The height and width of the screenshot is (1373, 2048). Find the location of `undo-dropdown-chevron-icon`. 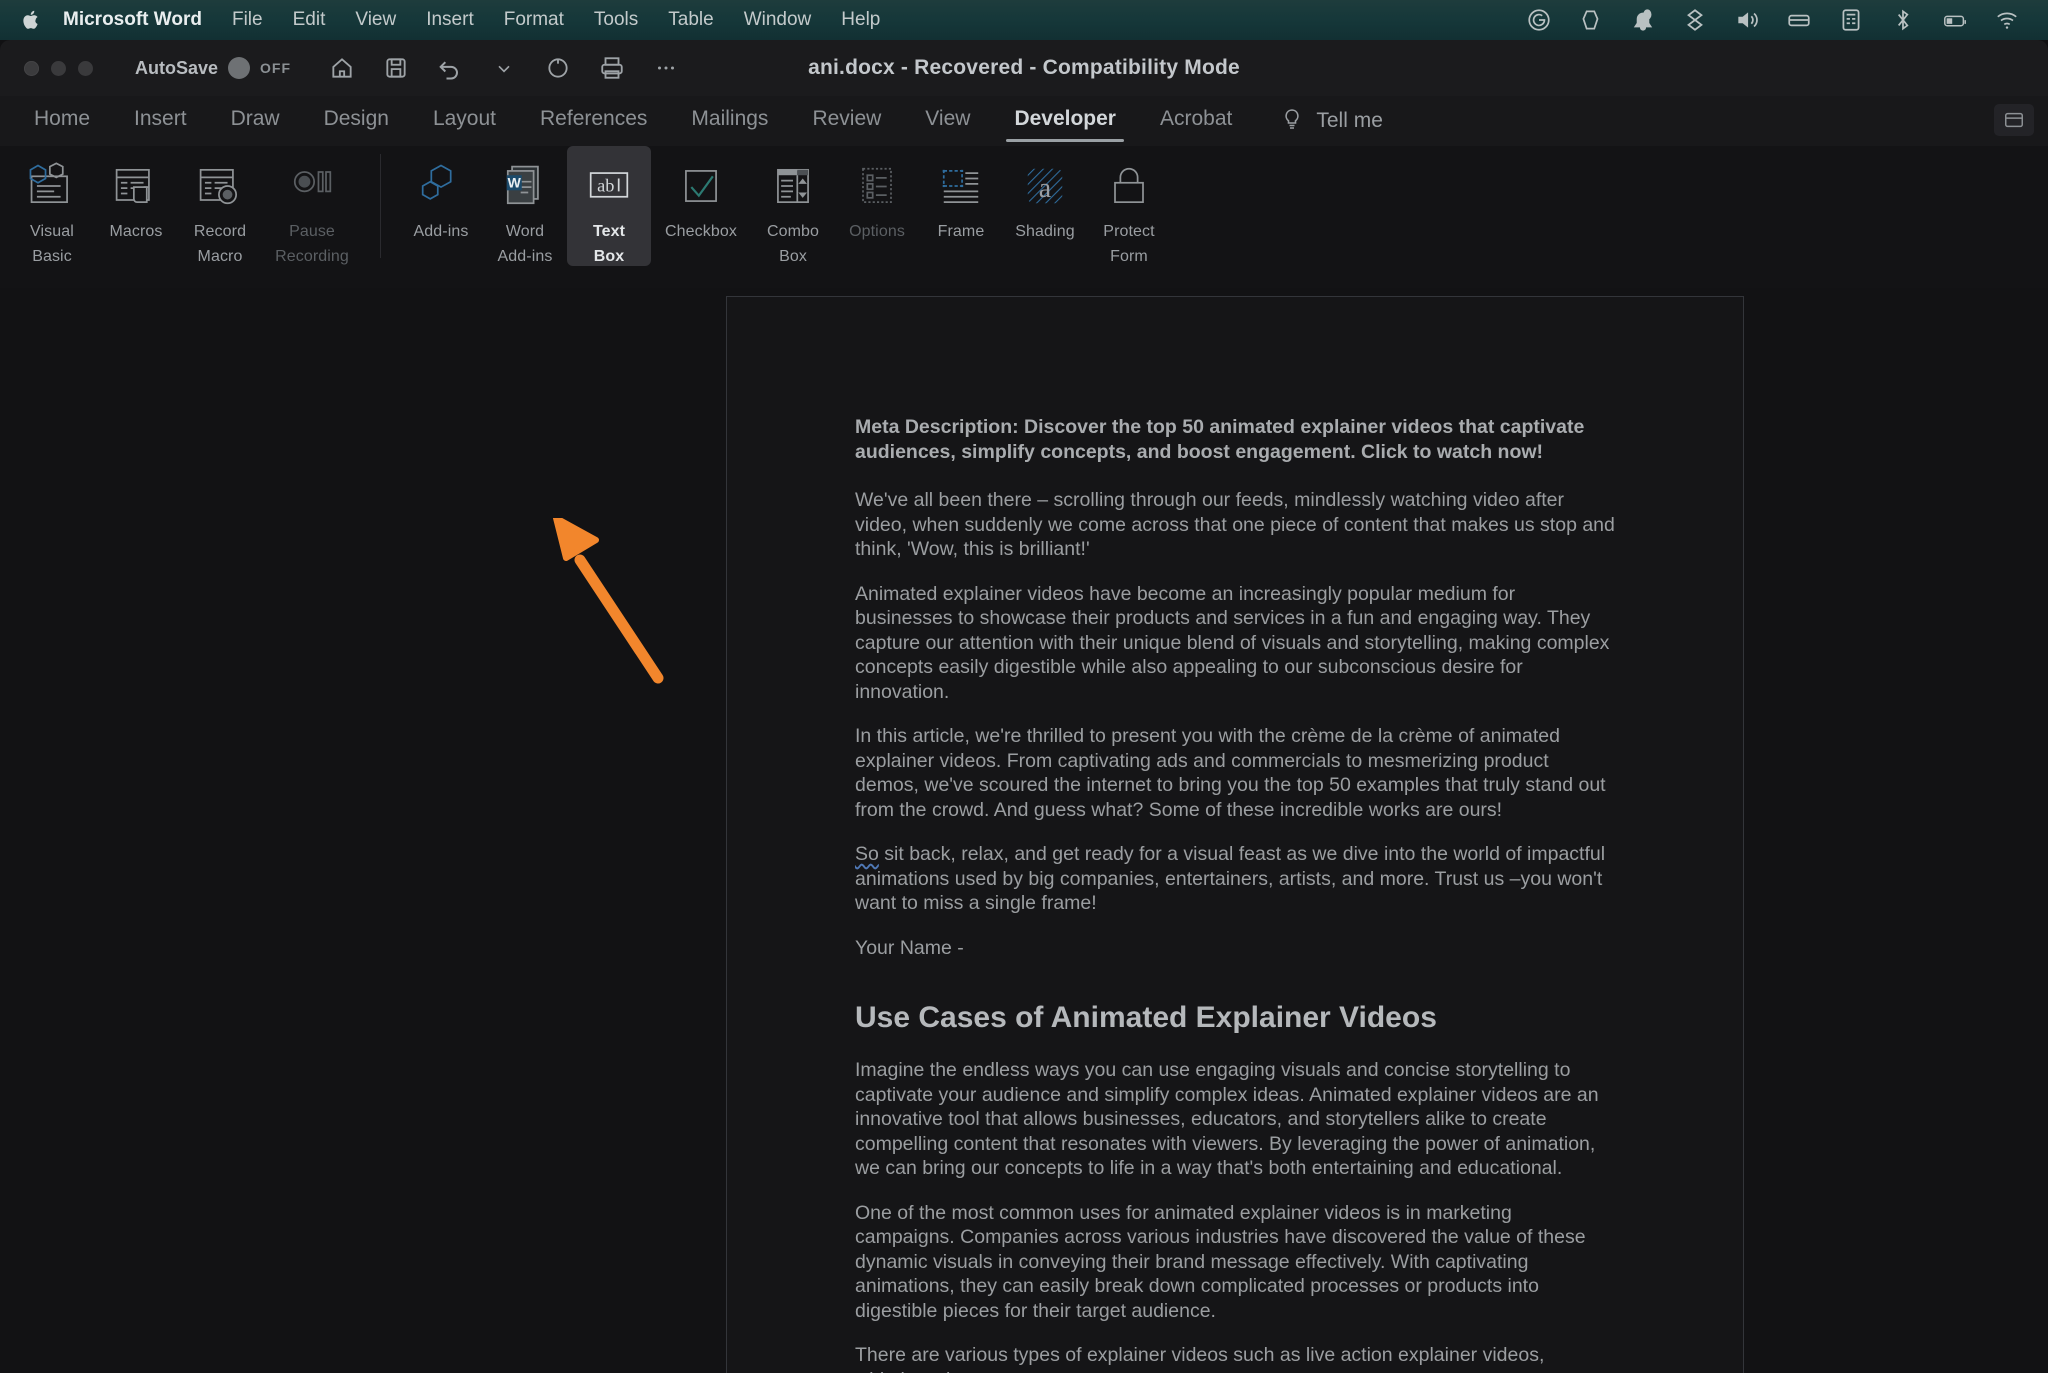

undo-dropdown-chevron-icon is located at coordinates (504, 68).